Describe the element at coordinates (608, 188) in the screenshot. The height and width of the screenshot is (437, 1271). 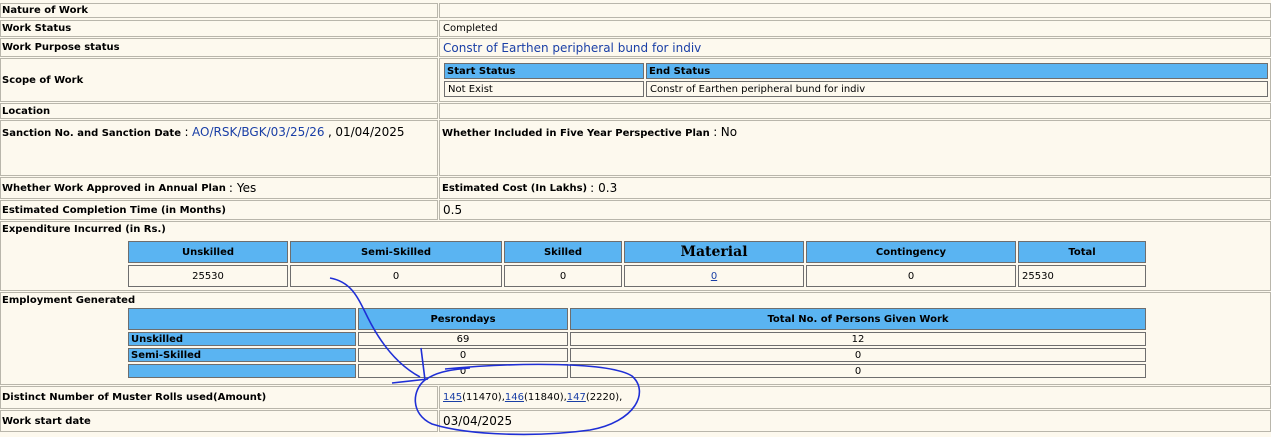
I see `estimated-cost-value: 0.3` at that location.